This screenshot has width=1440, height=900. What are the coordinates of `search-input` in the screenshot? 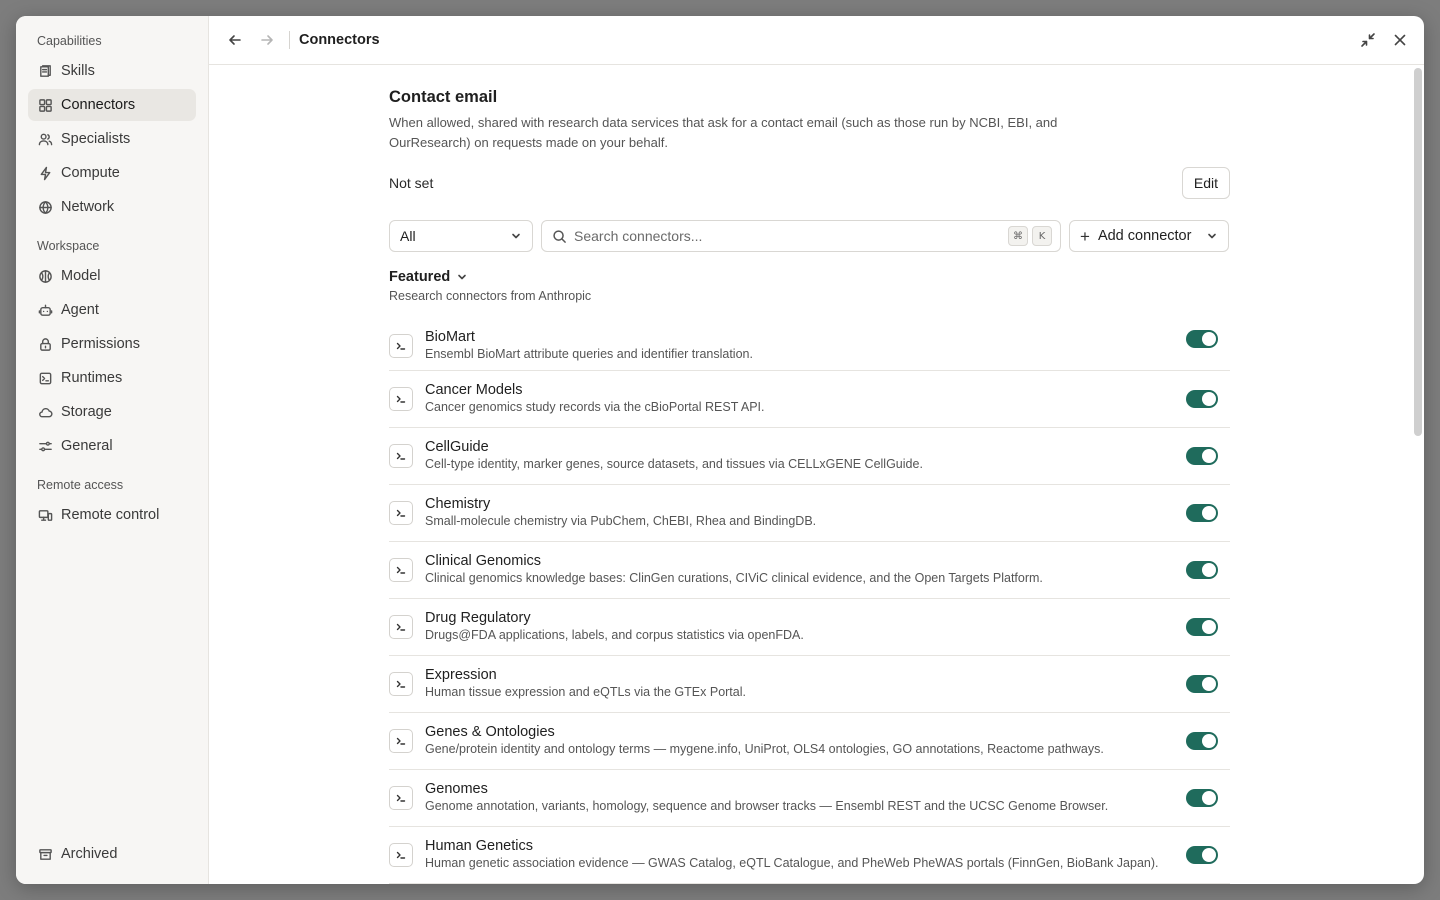 It's located at (789, 236).